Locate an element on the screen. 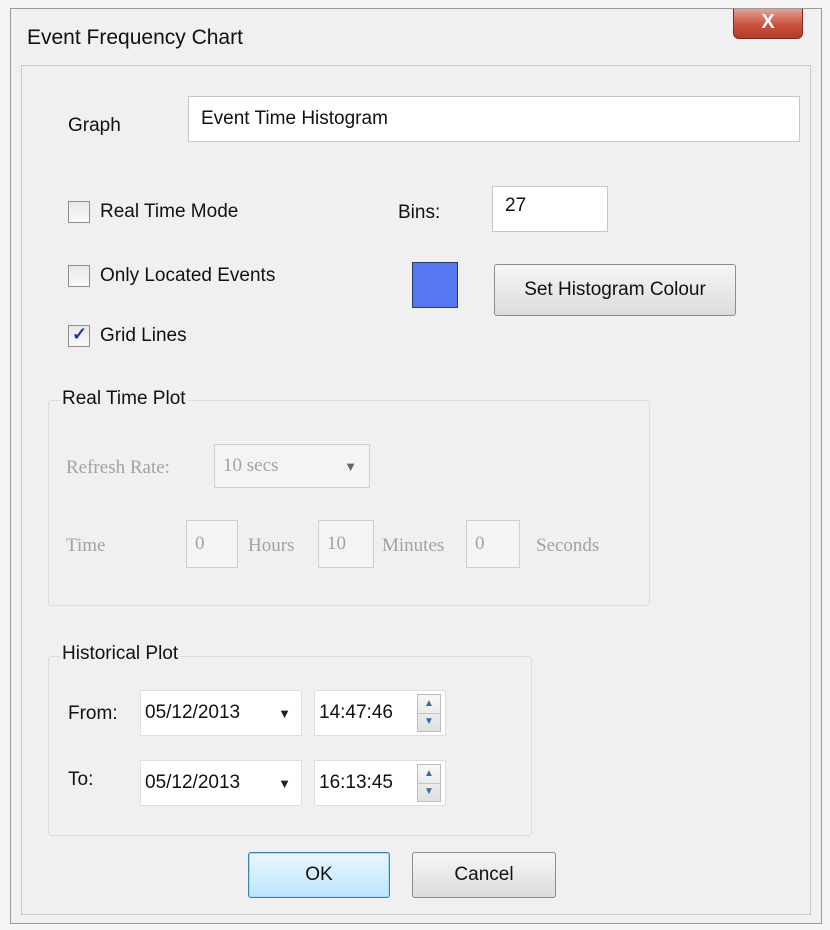  grid-lines-checkbox: ✓ is located at coordinates (79, 335).